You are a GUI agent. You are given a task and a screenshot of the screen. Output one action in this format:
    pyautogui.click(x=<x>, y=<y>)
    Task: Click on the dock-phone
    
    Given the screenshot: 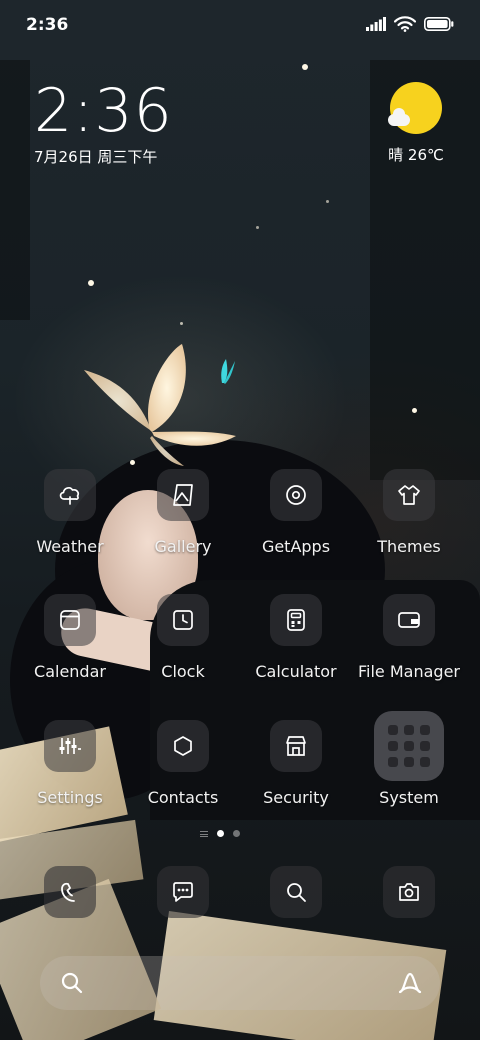 What is the action you would take?
    pyautogui.click(x=70, y=892)
    